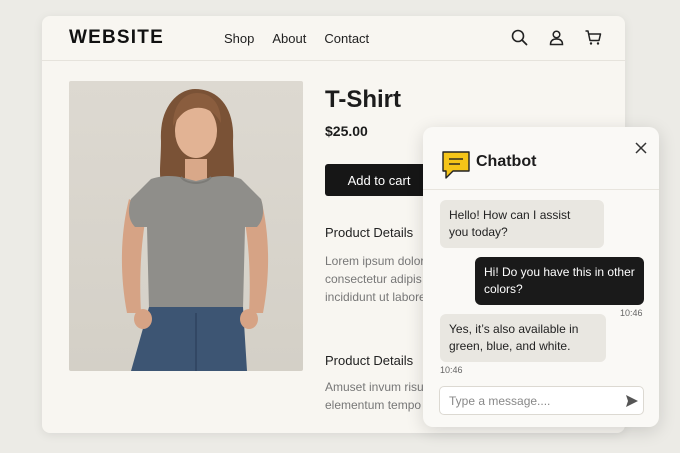 The width and height of the screenshot is (680, 453). What do you see at coordinates (541, 400) in the screenshot?
I see `message-input` at bounding box center [541, 400].